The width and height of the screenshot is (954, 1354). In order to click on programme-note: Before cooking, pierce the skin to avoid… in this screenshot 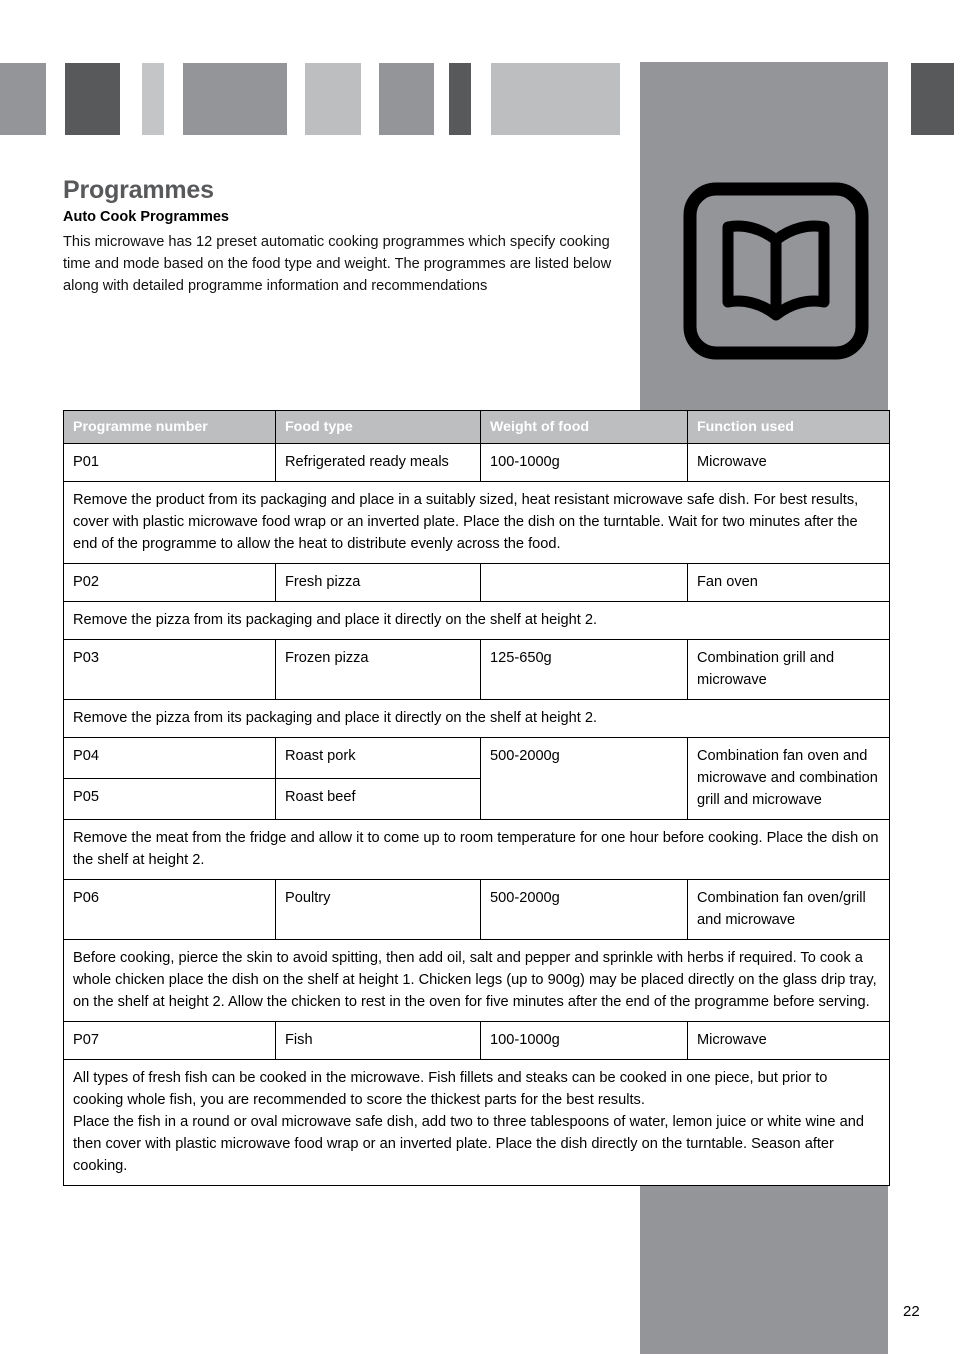, I will do `click(476, 980)`.